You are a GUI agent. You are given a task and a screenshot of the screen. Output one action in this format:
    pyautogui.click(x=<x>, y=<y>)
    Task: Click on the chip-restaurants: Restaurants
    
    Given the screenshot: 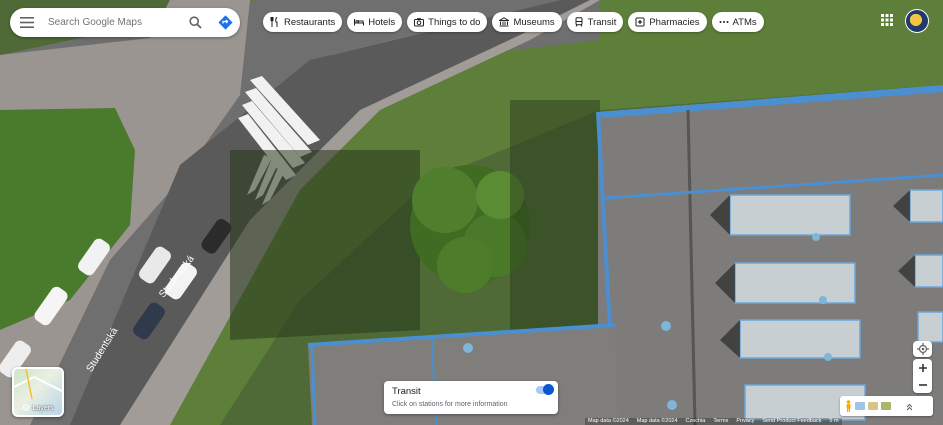 What is the action you would take?
    pyautogui.click(x=303, y=22)
    